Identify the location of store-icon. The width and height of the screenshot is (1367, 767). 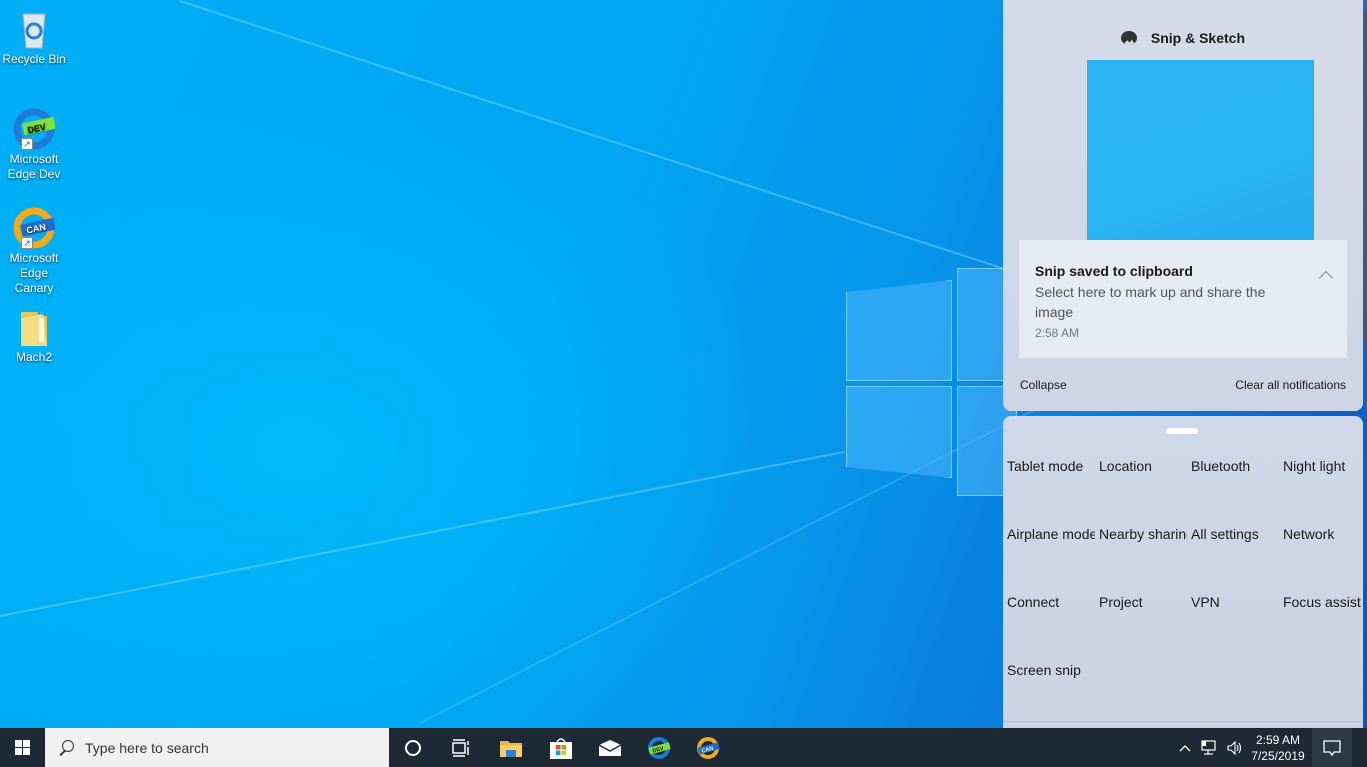
(561, 748).